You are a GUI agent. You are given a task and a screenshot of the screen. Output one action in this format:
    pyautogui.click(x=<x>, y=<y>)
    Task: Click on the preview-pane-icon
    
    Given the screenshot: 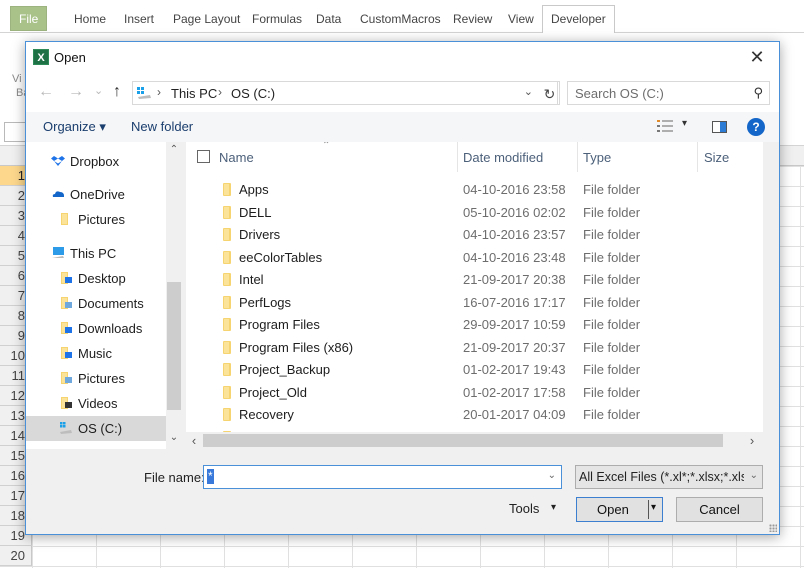 What is the action you would take?
    pyautogui.click(x=719, y=127)
    